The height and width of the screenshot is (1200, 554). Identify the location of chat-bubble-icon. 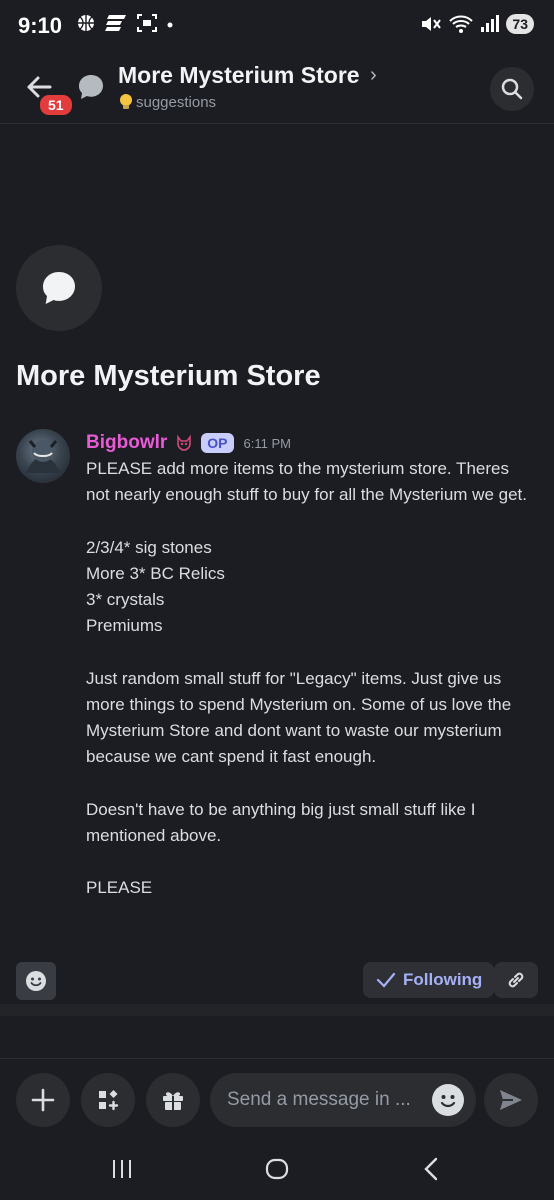
(59, 288).